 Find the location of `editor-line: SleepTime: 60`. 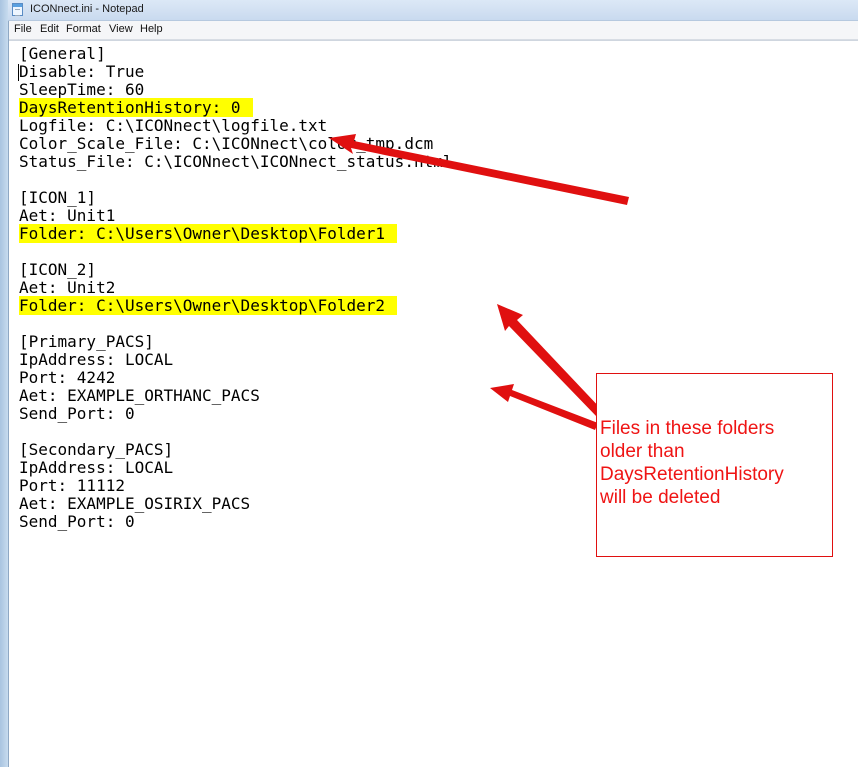

editor-line: SleepTime: 60 is located at coordinates (81, 90).